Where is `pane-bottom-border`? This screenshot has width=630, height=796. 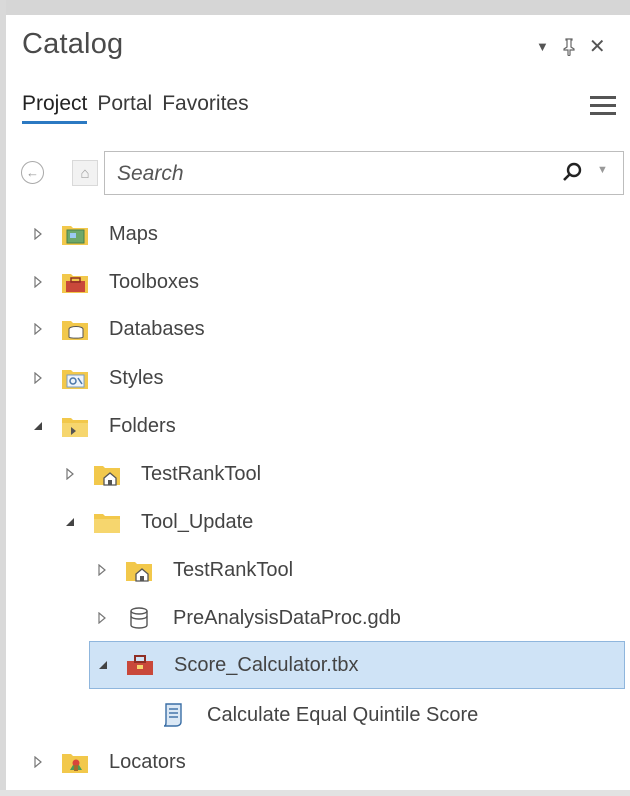 pane-bottom-border is located at coordinates (315, 793).